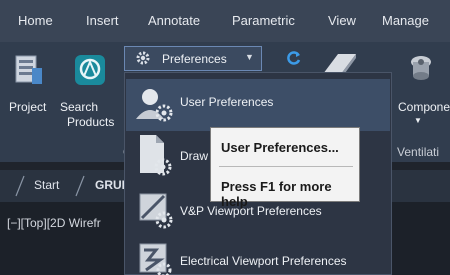 The width and height of the screenshot is (450, 275). Describe the element at coordinates (32, 90) in the screenshot. I see `project-button: Project` at that location.